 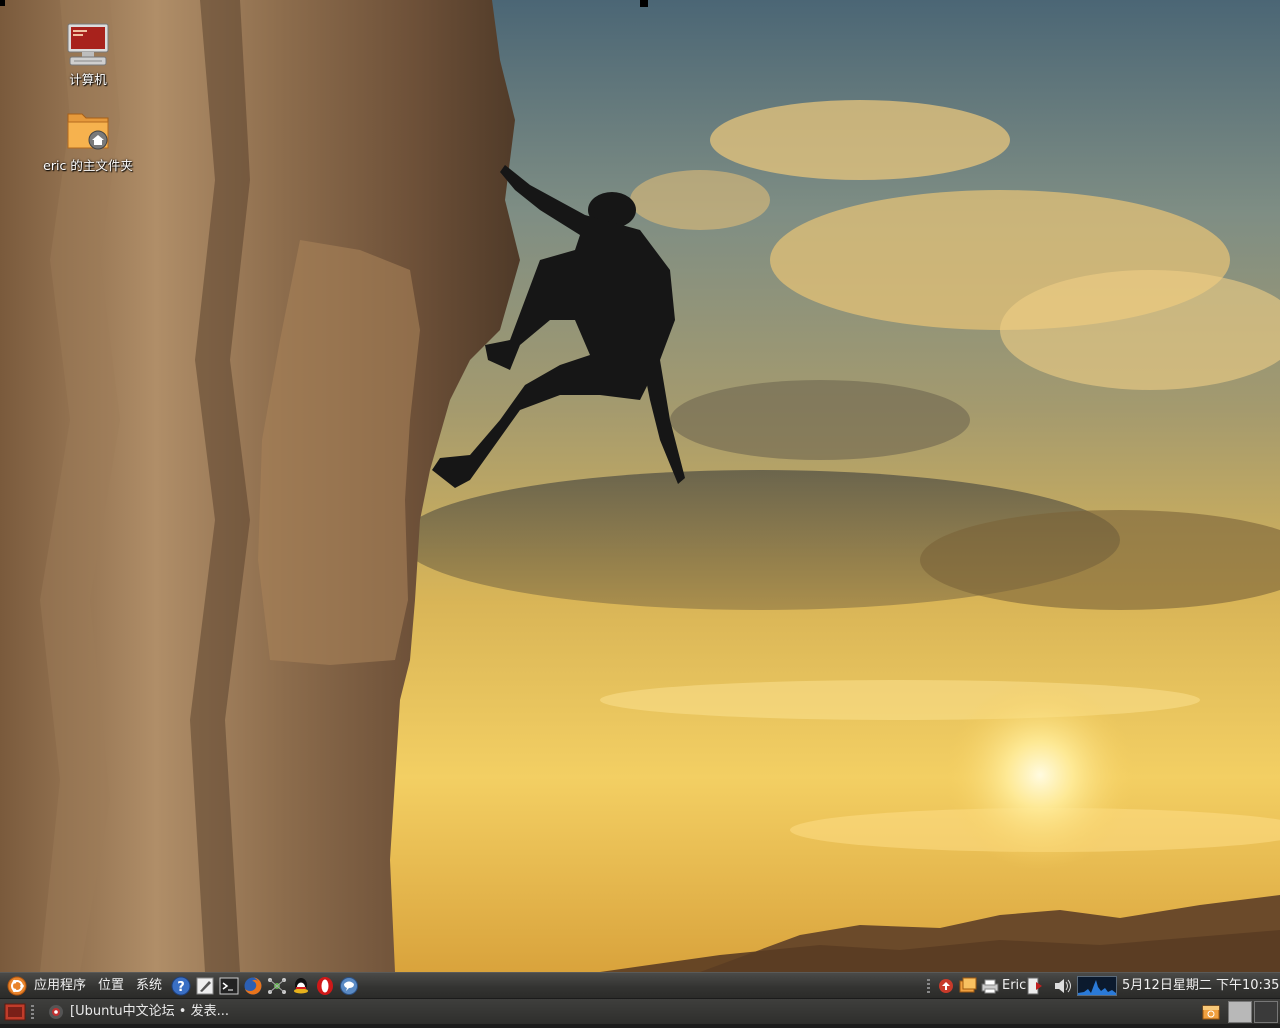 What do you see at coordinates (229, 986) in the screenshot?
I see `terminal-icon` at bounding box center [229, 986].